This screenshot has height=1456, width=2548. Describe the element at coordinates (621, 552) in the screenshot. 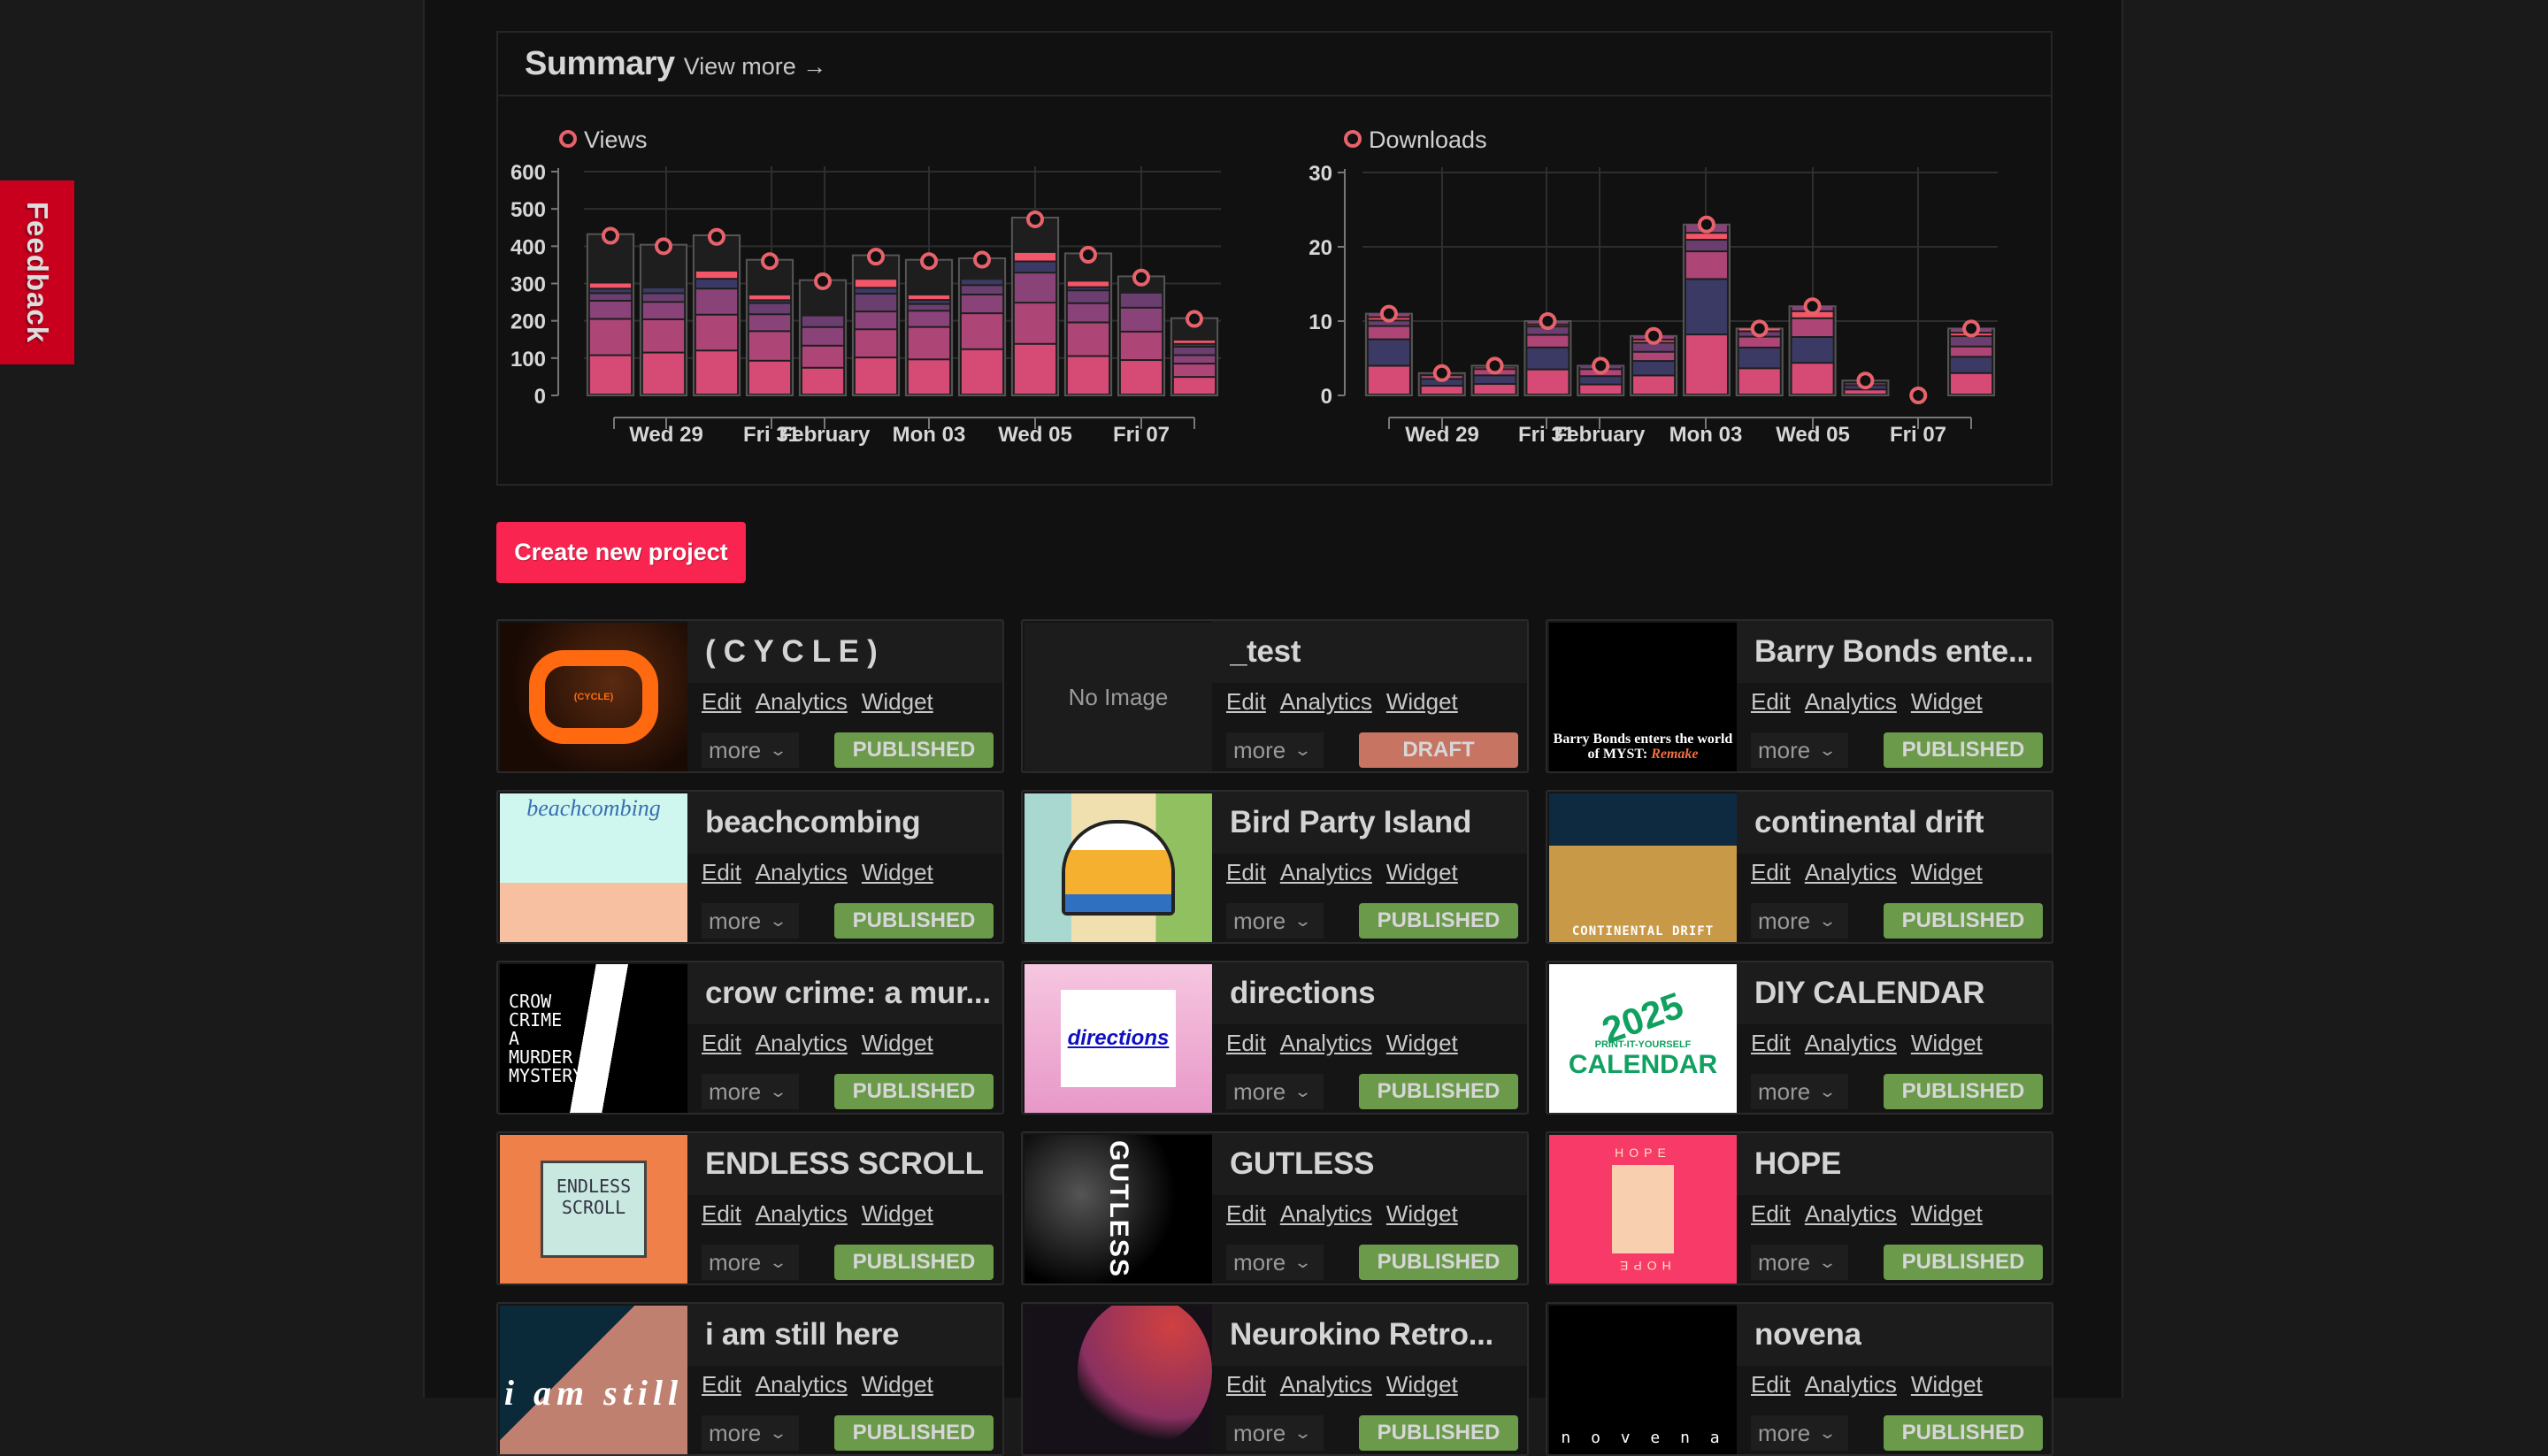

I see `create-new-project-button: Create new project` at that location.